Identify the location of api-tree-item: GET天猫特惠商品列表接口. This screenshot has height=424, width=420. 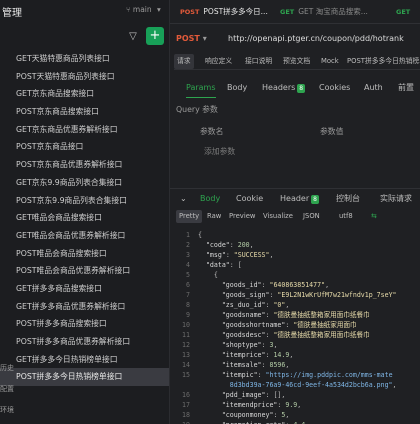
(84, 59).